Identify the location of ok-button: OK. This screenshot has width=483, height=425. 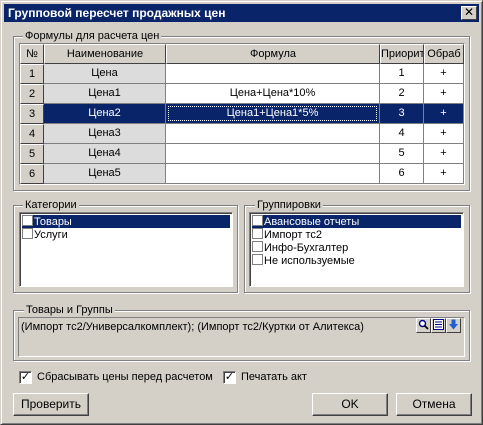
(350, 404).